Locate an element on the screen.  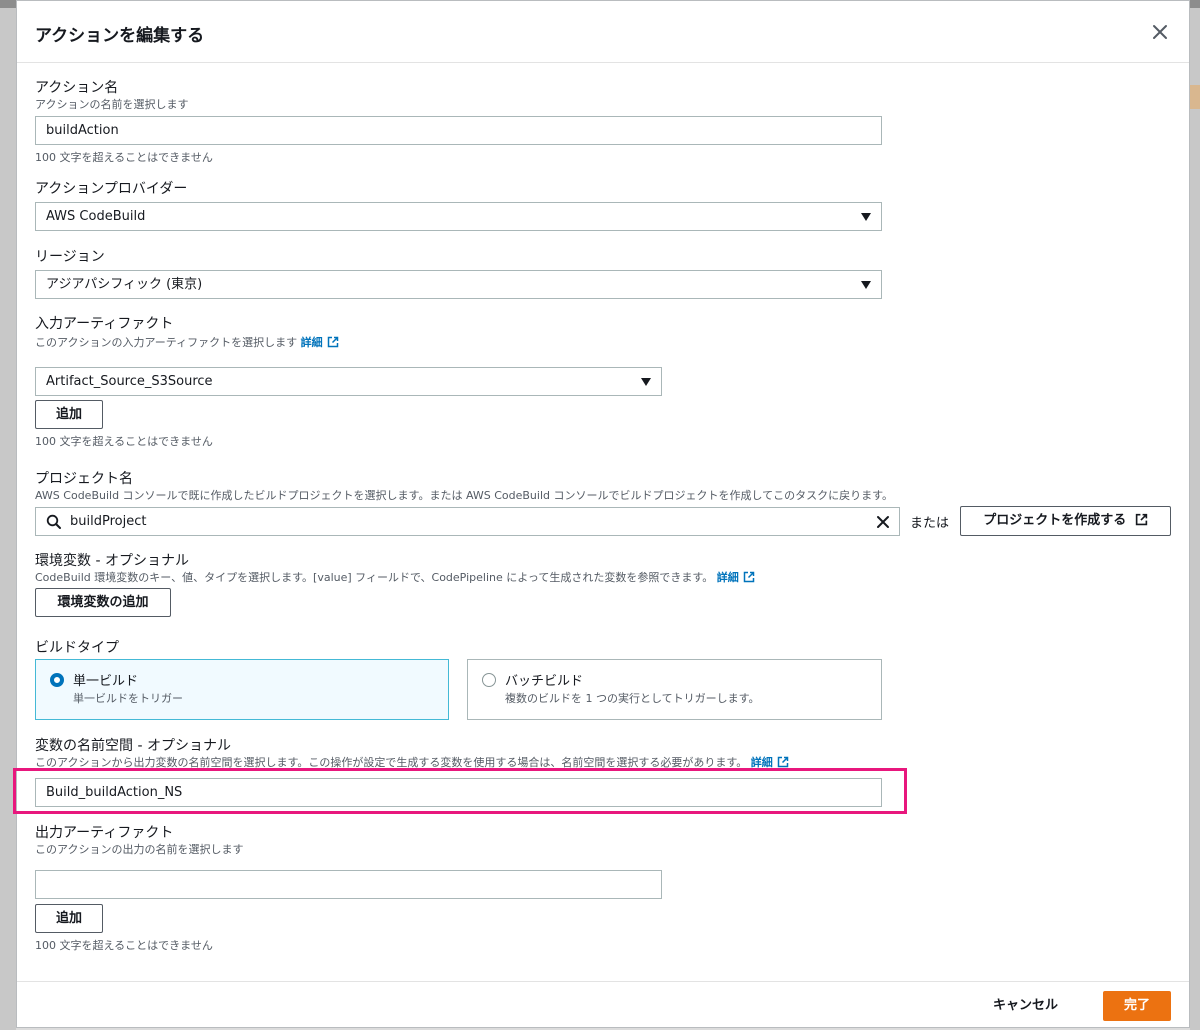
add-input-artifact-button: 追加 is located at coordinates (69, 414).